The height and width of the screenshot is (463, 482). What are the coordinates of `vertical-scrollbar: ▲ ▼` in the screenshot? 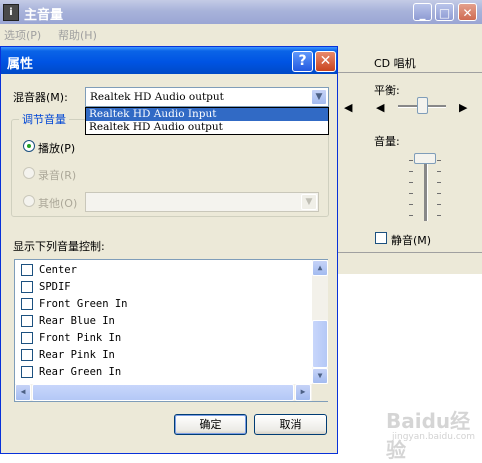 It's located at (320, 322).